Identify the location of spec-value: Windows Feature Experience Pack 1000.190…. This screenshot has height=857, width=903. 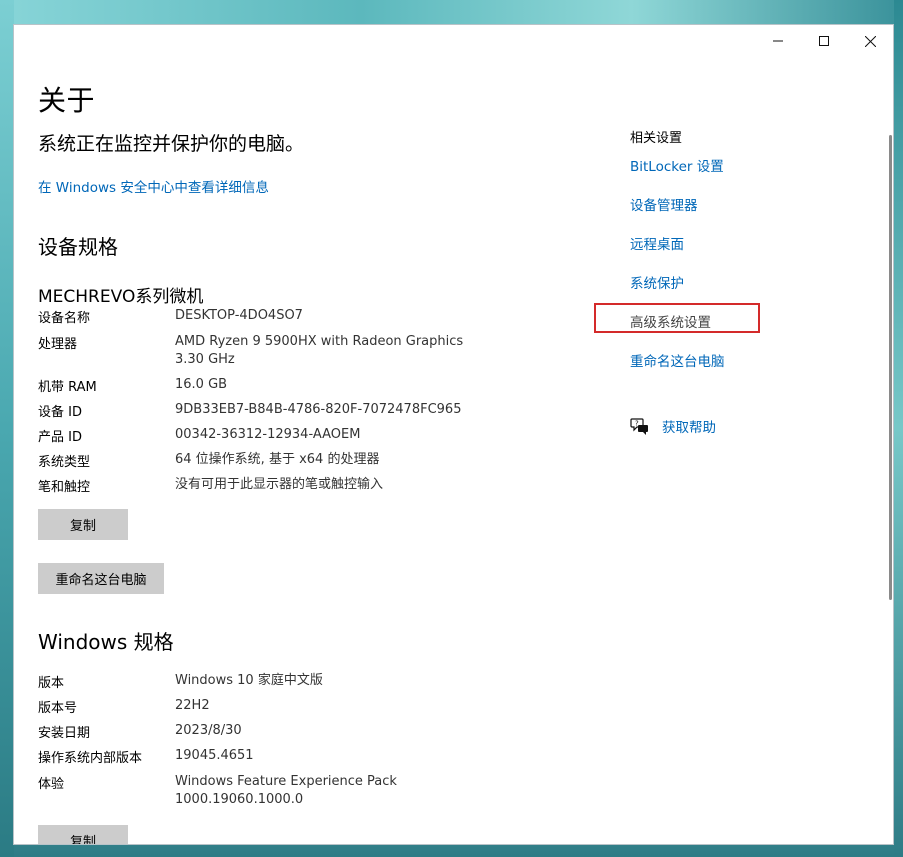
(286, 790).